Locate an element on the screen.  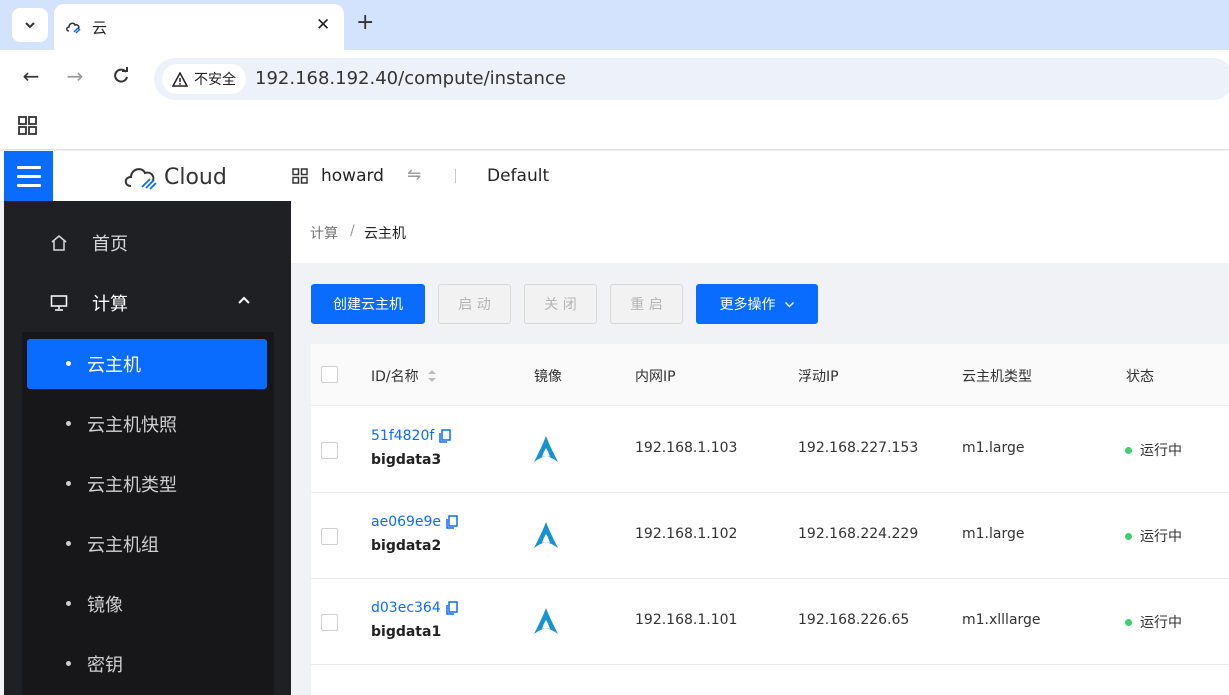
column-header-id-name: ID/名称 is located at coordinates (404, 376).